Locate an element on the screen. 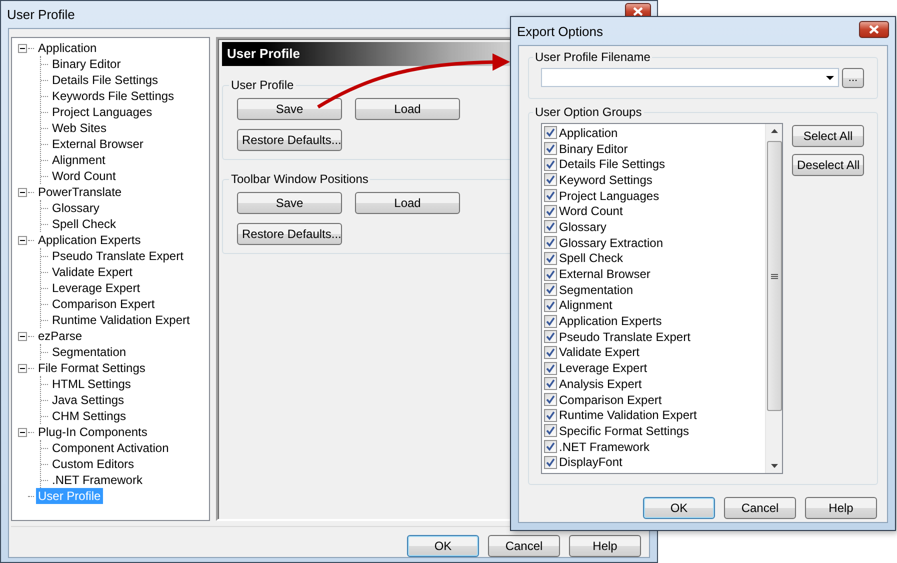 This screenshot has height=563, width=897. option-label: Details File Settings is located at coordinates (612, 164).